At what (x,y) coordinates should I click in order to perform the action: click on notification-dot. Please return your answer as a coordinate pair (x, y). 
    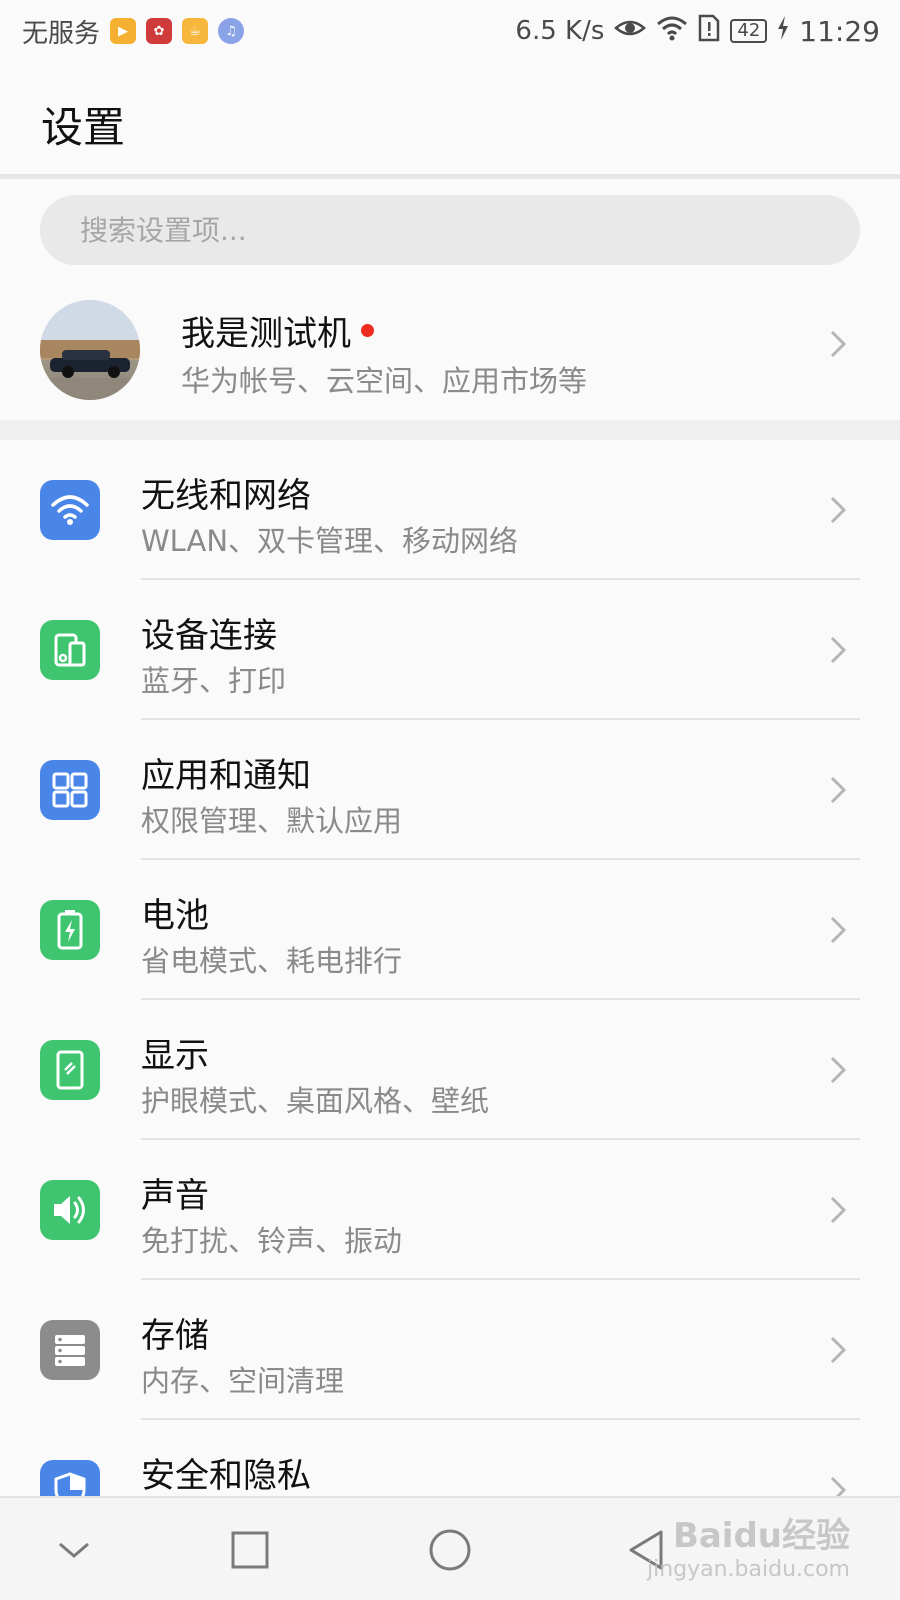
    Looking at the image, I should click on (367, 330).